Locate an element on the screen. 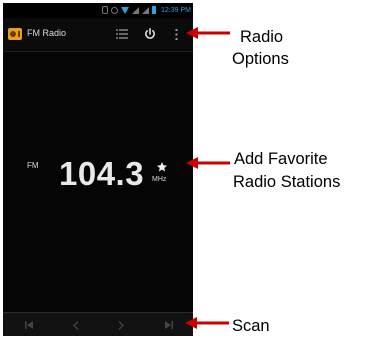 The image size is (374, 338). power-icon is located at coordinates (150, 33).